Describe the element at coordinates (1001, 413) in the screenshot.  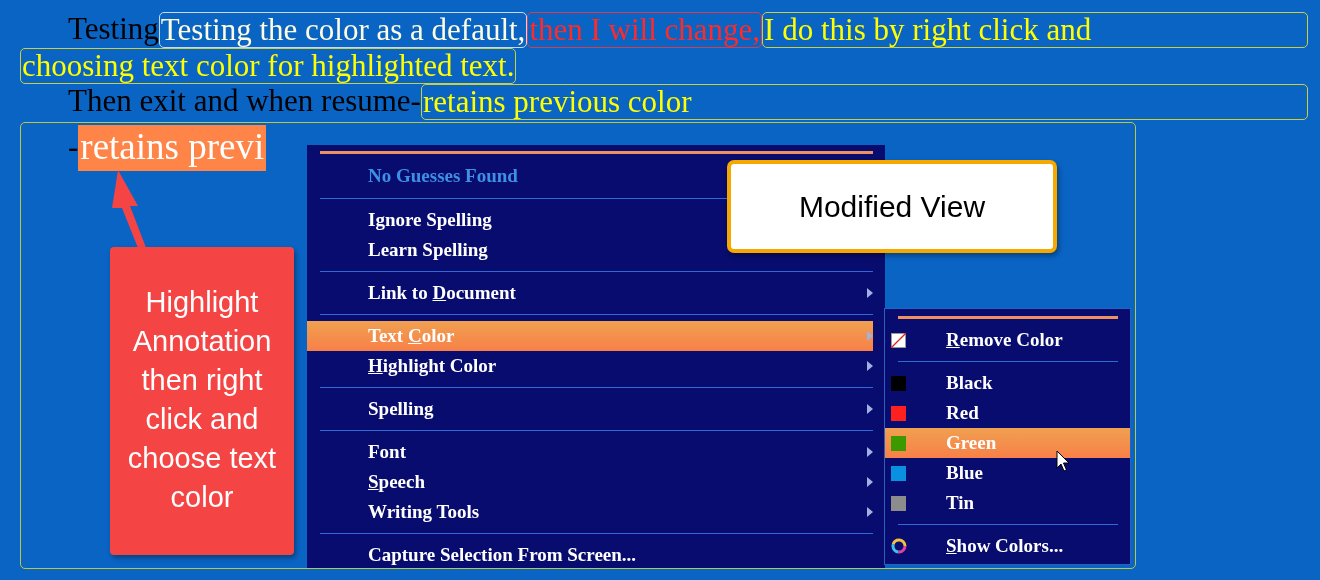
I see `color-menu-item: Red` at that location.